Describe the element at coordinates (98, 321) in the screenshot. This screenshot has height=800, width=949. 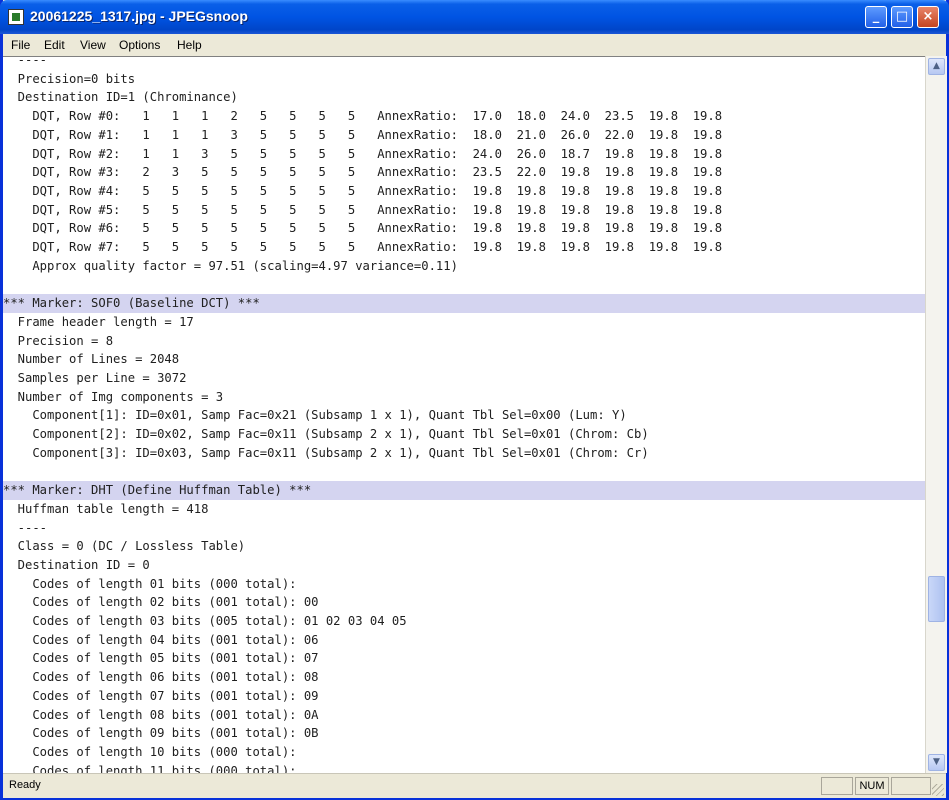
I see `log-line: Frame header length = 17` at that location.